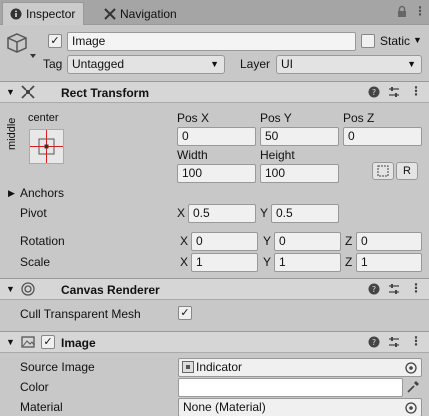 Image resolution: width=429 pixels, height=416 pixels. What do you see at coordinates (389, 241) in the screenshot?
I see `rotation-z-field: 0` at bounding box center [389, 241].